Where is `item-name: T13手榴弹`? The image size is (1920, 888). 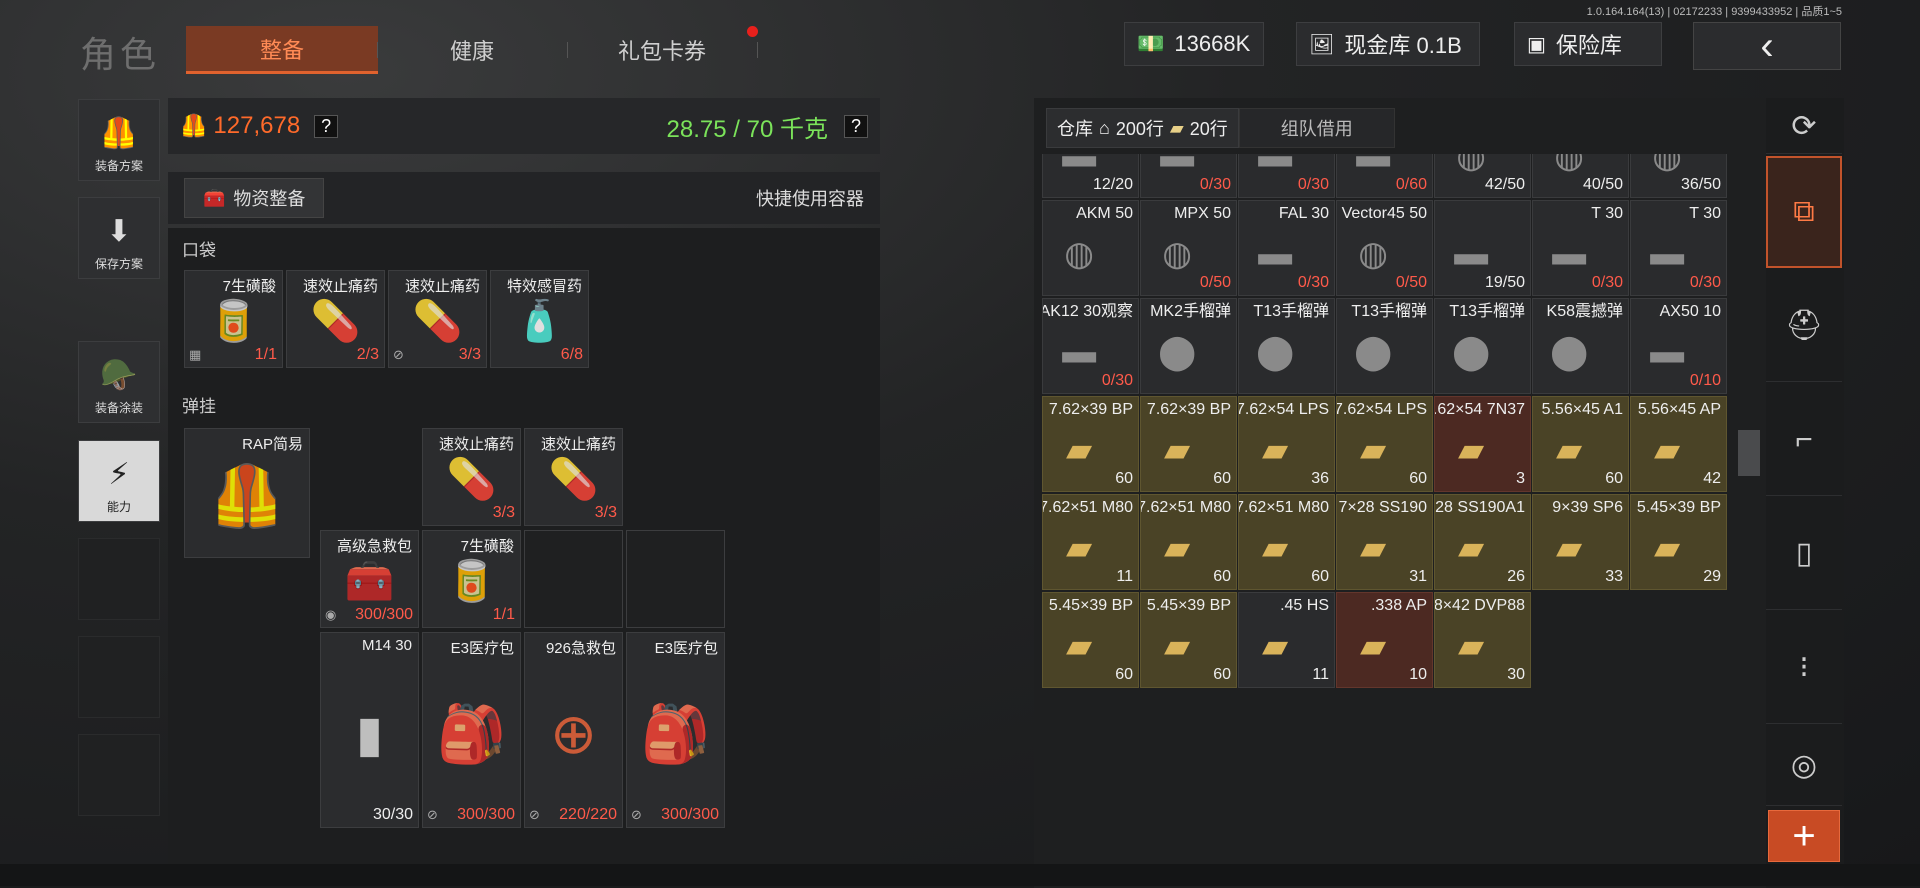
item-name: T13手榴弹 is located at coordinates (1487, 311).